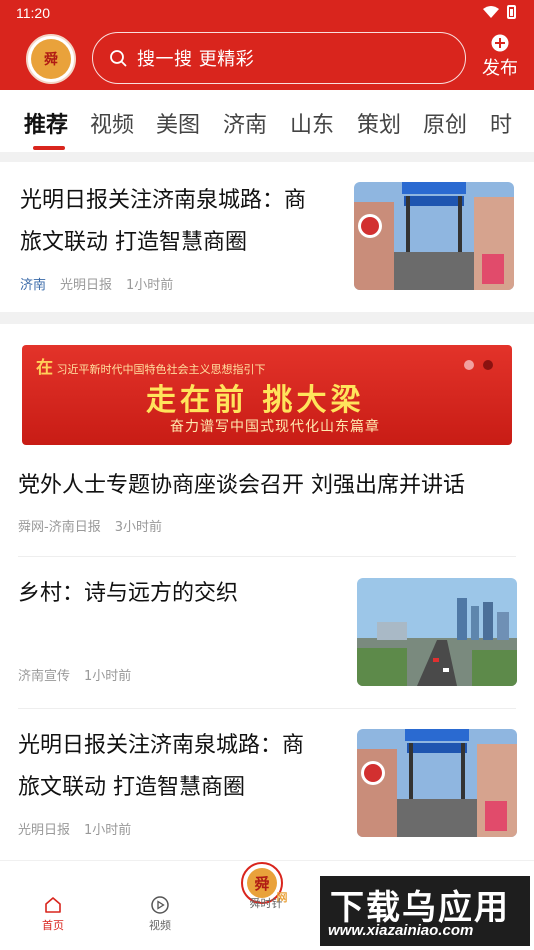  What do you see at coordinates (53, 905) in the screenshot?
I see `home-icon` at bounding box center [53, 905].